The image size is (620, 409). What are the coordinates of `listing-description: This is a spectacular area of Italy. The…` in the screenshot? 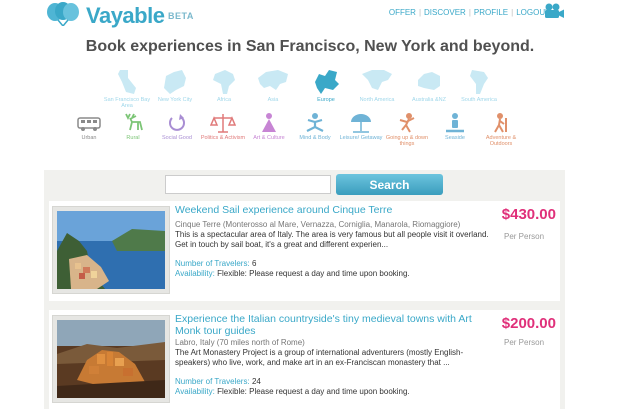 It's located at (332, 239).